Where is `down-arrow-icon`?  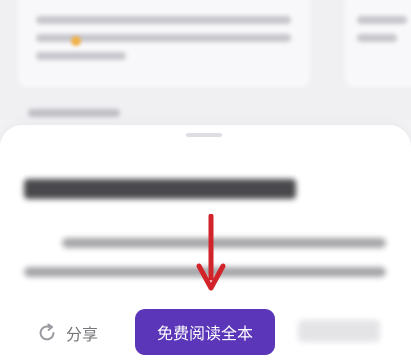 down-arrow-icon is located at coordinates (211, 252).